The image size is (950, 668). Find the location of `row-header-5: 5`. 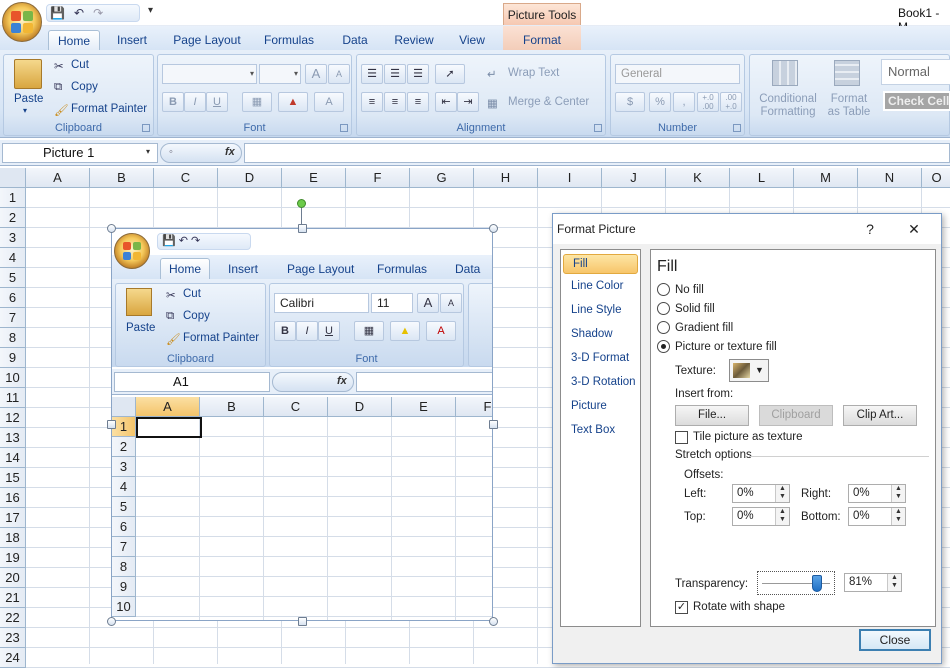

row-header-5: 5 is located at coordinates (13, 278).